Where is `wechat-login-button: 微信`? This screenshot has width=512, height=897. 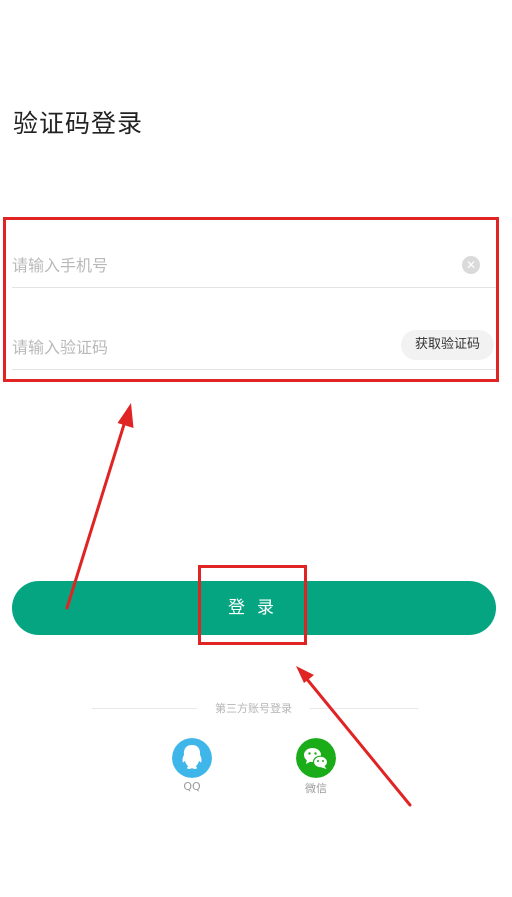 wechat-login-button: 微信 is located at coordinates (316, 767).